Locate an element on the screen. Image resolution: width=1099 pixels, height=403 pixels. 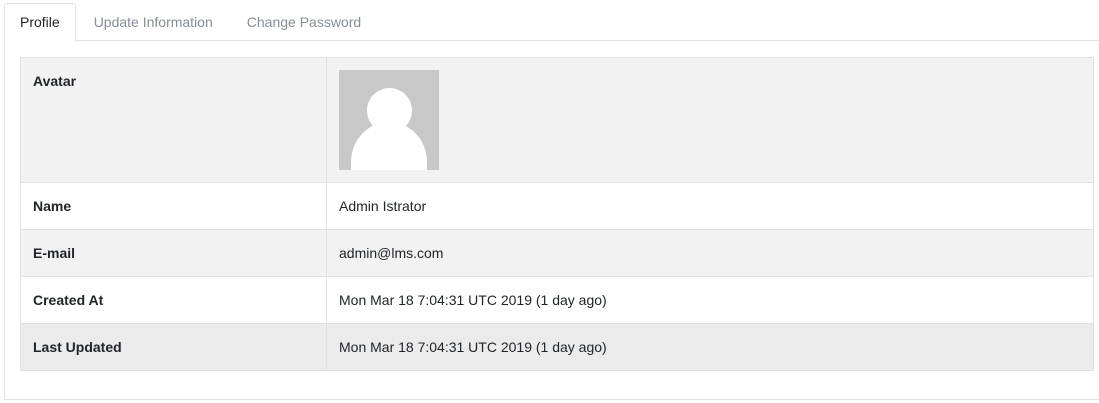
row-value-name: Admin Istrator is located at coordinates (710, 206).